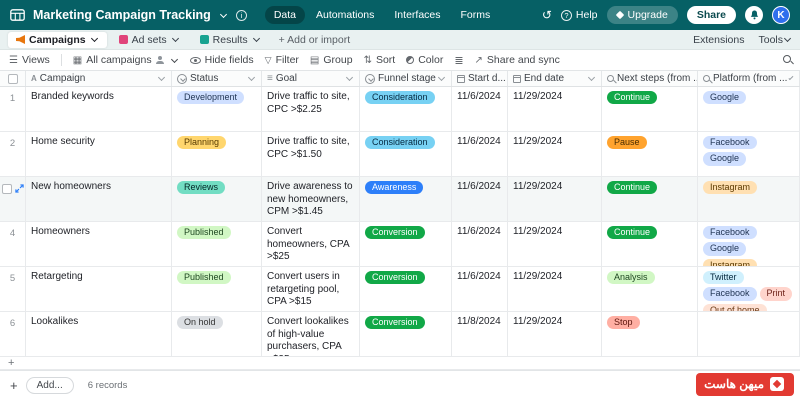  I want to click on share-and-sync-button: Share and sync, so click(517, 60).